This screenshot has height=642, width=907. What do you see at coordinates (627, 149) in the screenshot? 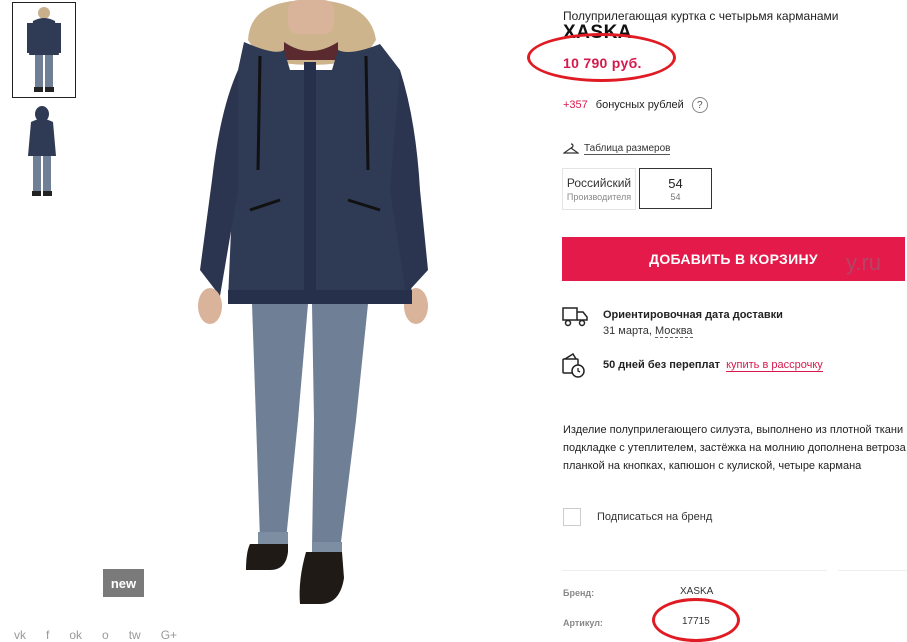
I see `size-table-label: Таблица размеров` at bounding box center [627, 149].